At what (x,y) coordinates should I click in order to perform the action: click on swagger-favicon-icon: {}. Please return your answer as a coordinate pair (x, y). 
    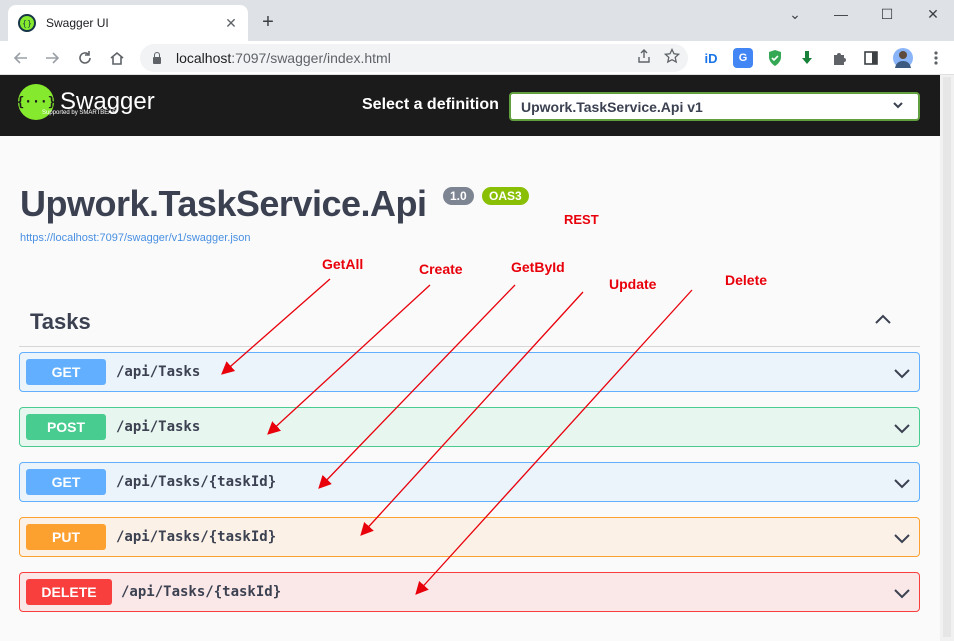
    Looking at the image, I should click on (27, 23).